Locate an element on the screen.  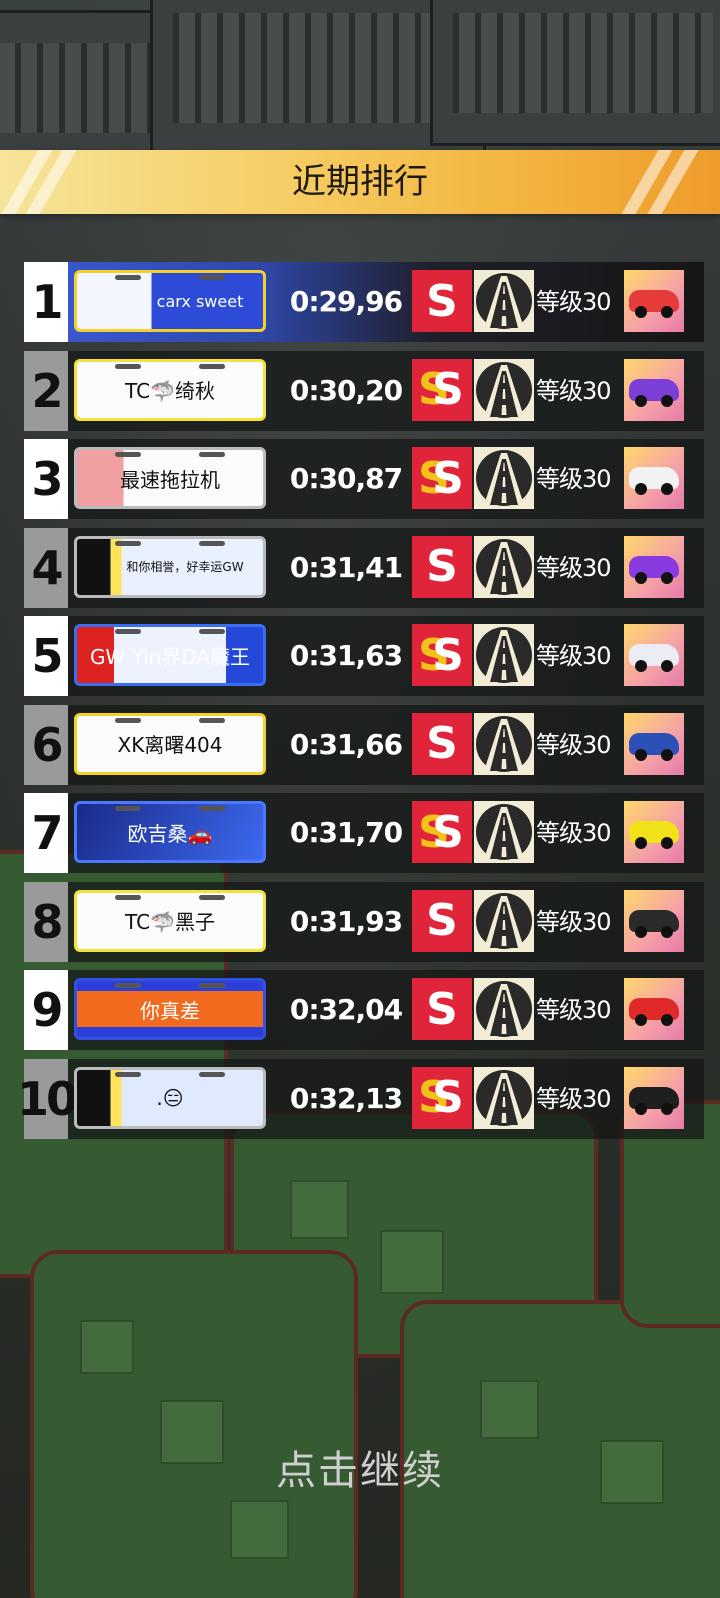
player-name: TC🦈黑子 is located at coordinates (170, 922).